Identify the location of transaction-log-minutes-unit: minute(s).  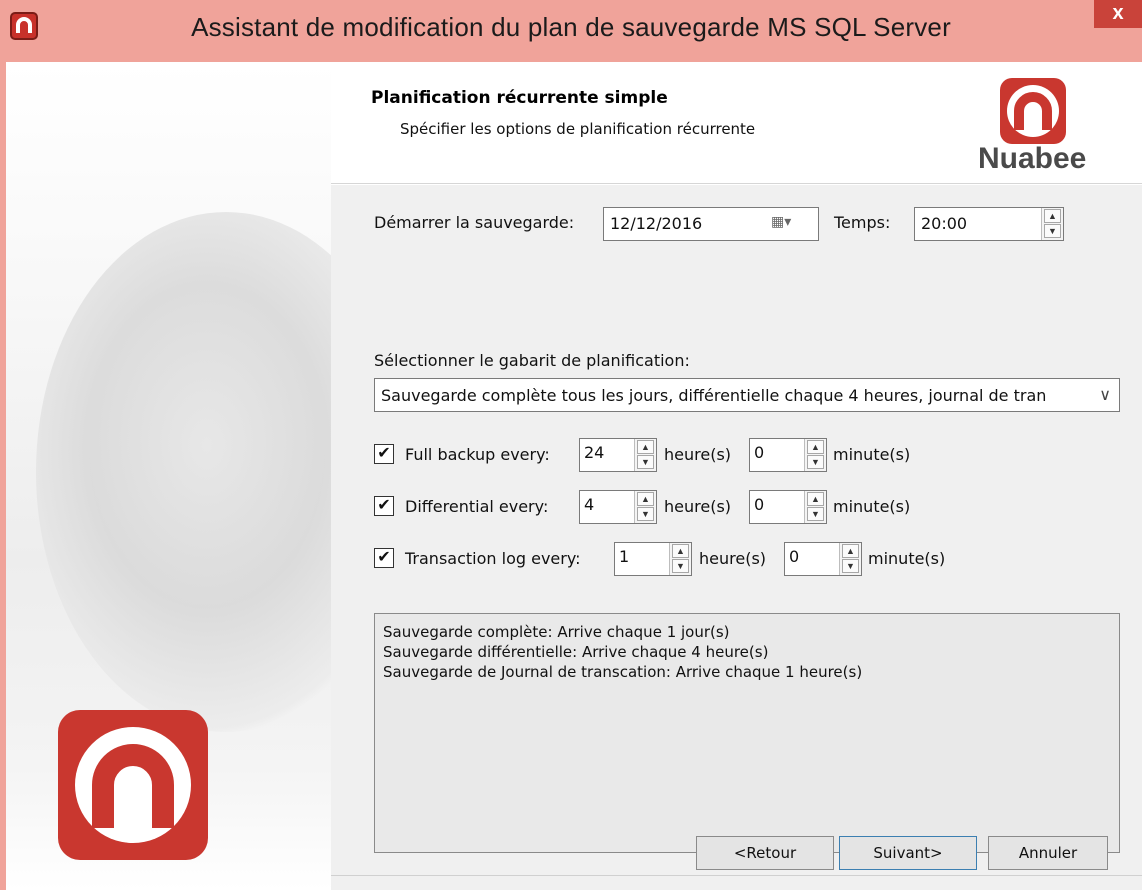
(907, 558).